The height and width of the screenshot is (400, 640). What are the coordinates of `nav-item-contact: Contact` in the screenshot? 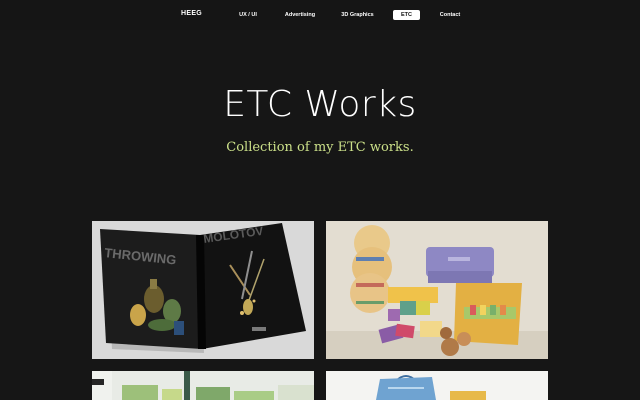 It's located at (450, 15).